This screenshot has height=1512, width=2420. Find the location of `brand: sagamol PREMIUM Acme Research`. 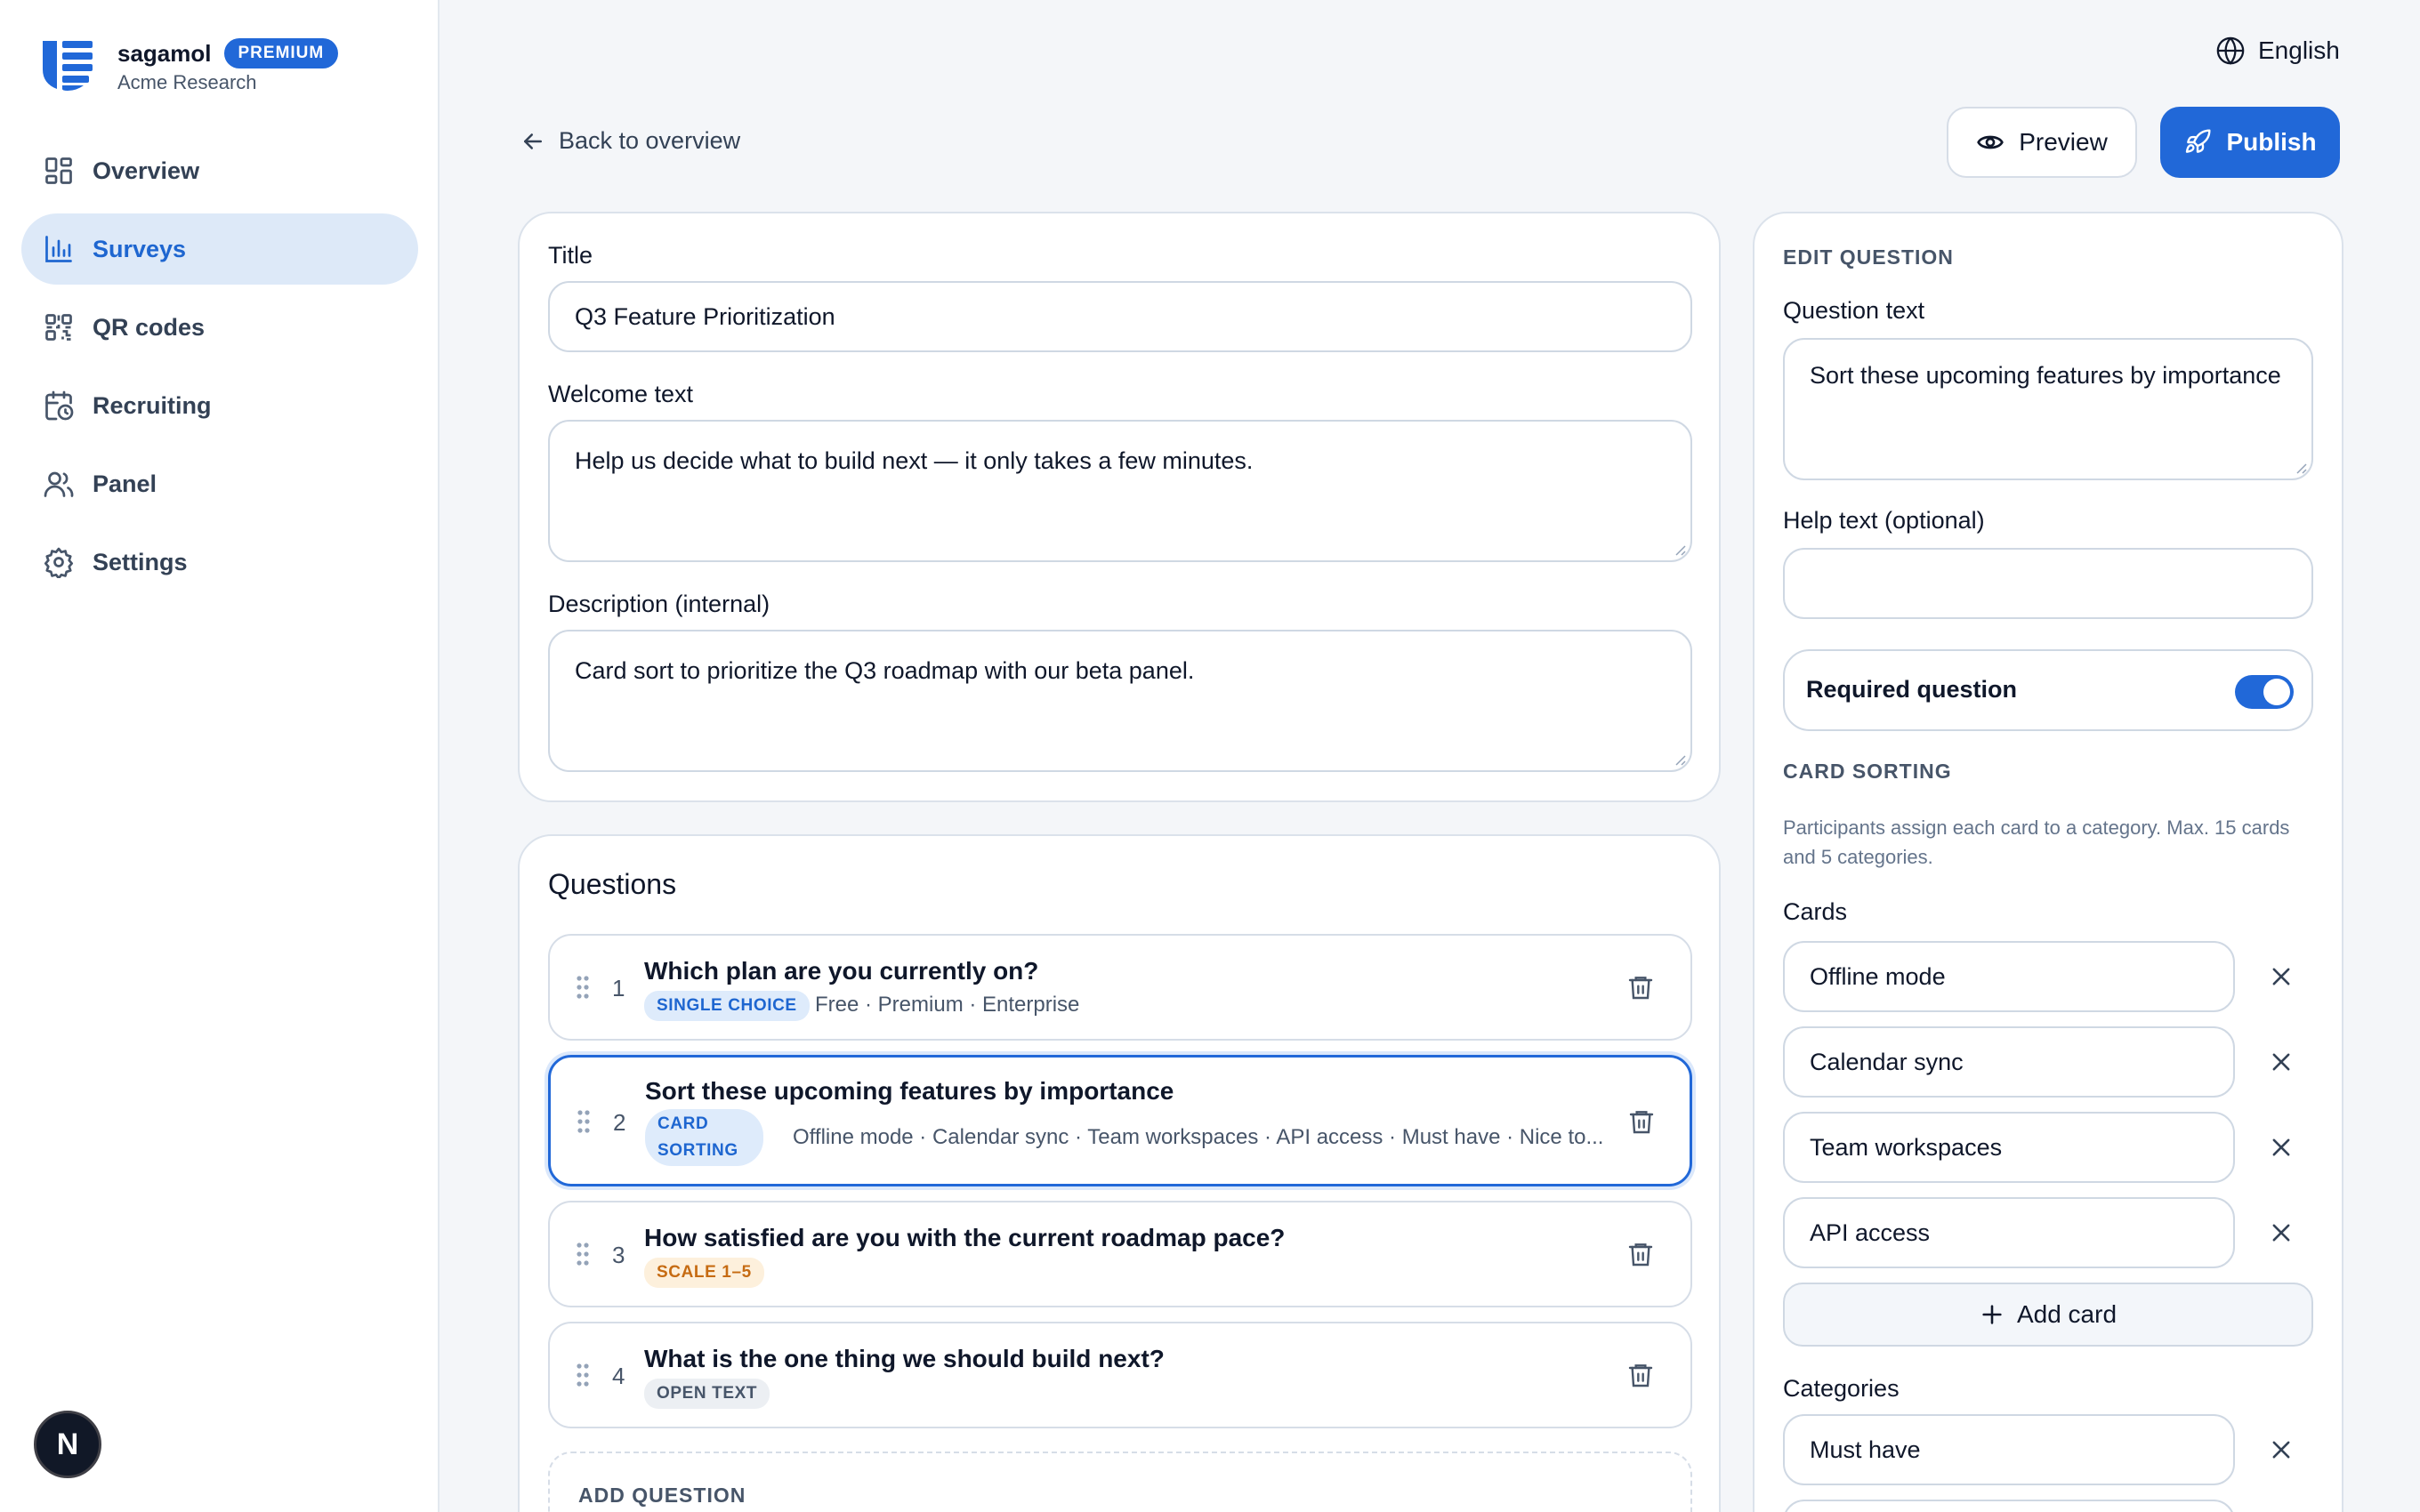

brand: sagamol PREMIUM Acme Research is located at coordinates (190, 65).